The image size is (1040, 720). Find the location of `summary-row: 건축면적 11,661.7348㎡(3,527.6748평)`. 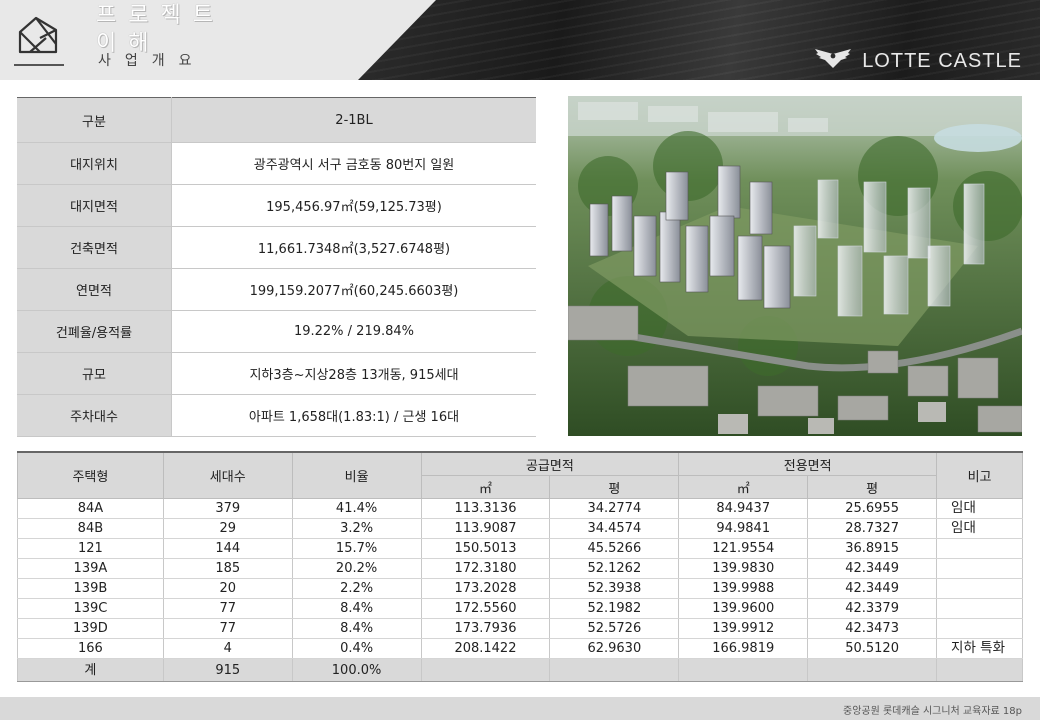

summary-row: 건축면적 11,661.7348㎡(3,527.6748평) is located at coordinates (276, 247).